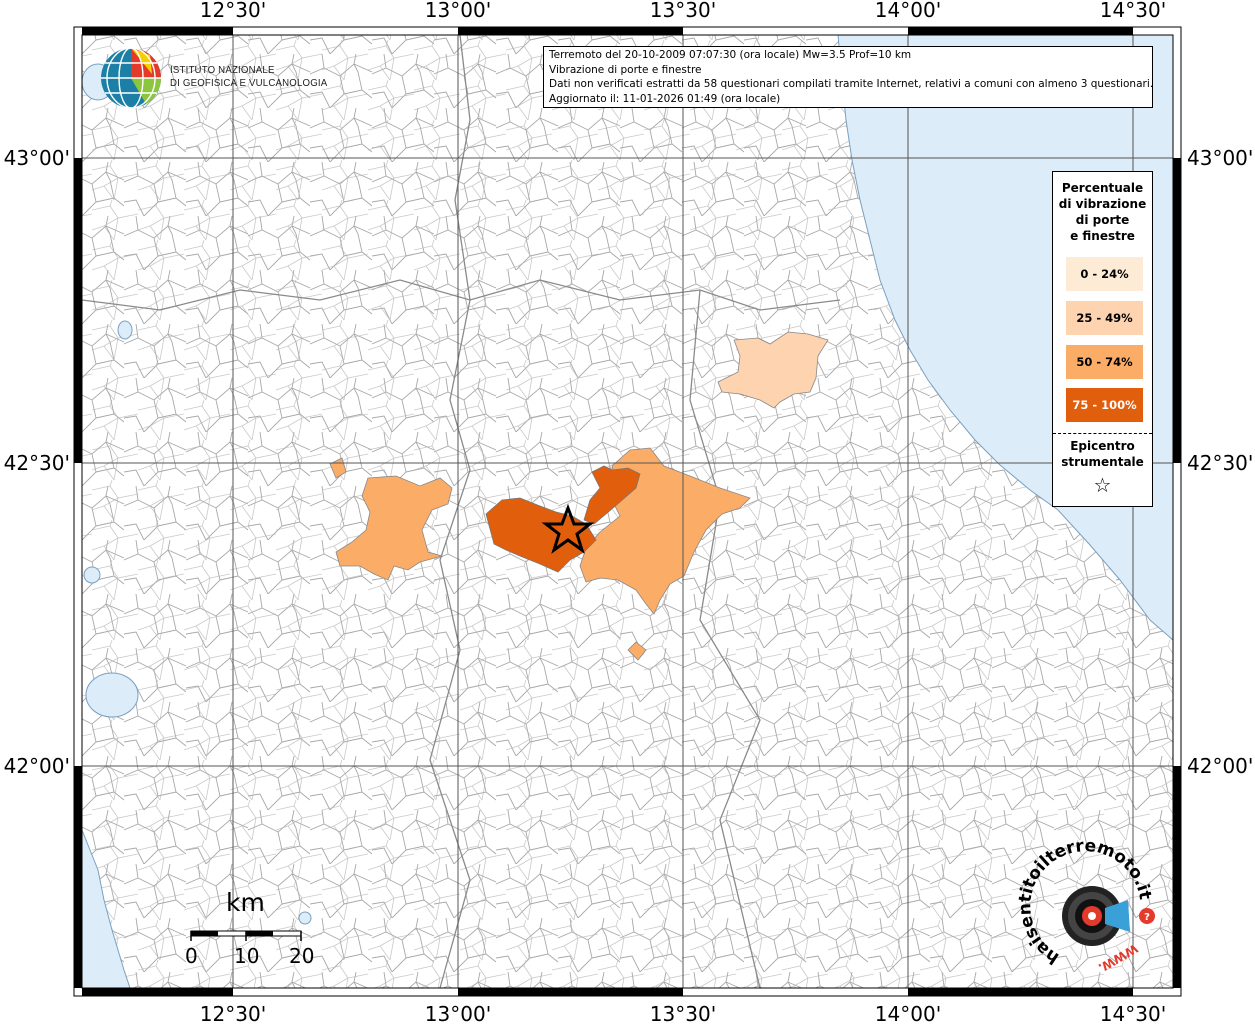  What do you see at coordinates (1104, 405) in the screenshot?
I see `legend-class-75-100: 75 - 100%` at bounding box center [1104, 405].